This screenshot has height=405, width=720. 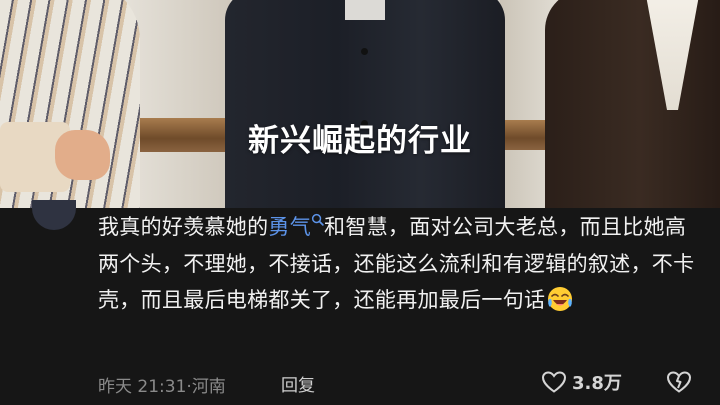 What do you see at coordinates (597, 383) in the screenshot?
I see `like-count: 3.8万` at bounding box center [597, 383].